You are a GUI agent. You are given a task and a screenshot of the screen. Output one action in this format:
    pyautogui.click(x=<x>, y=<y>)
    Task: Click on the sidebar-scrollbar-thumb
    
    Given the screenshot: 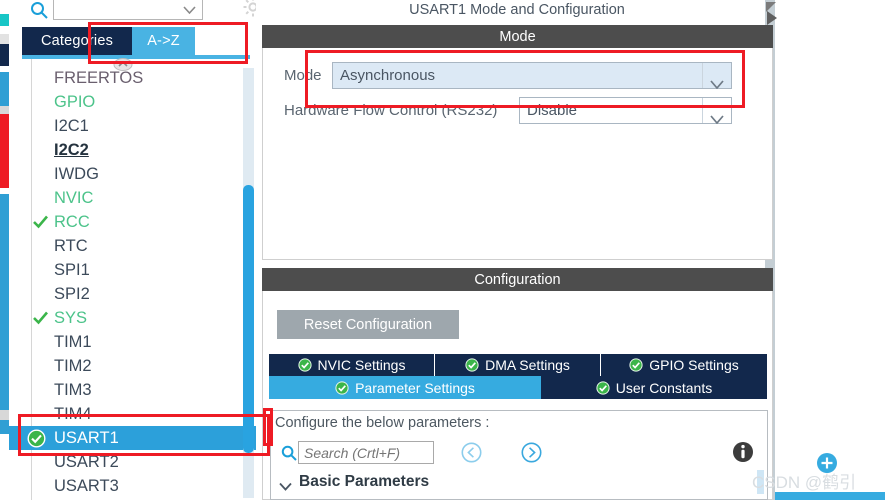 What is the action you would take?
    pyautogui.click(x=248, y=319)
    